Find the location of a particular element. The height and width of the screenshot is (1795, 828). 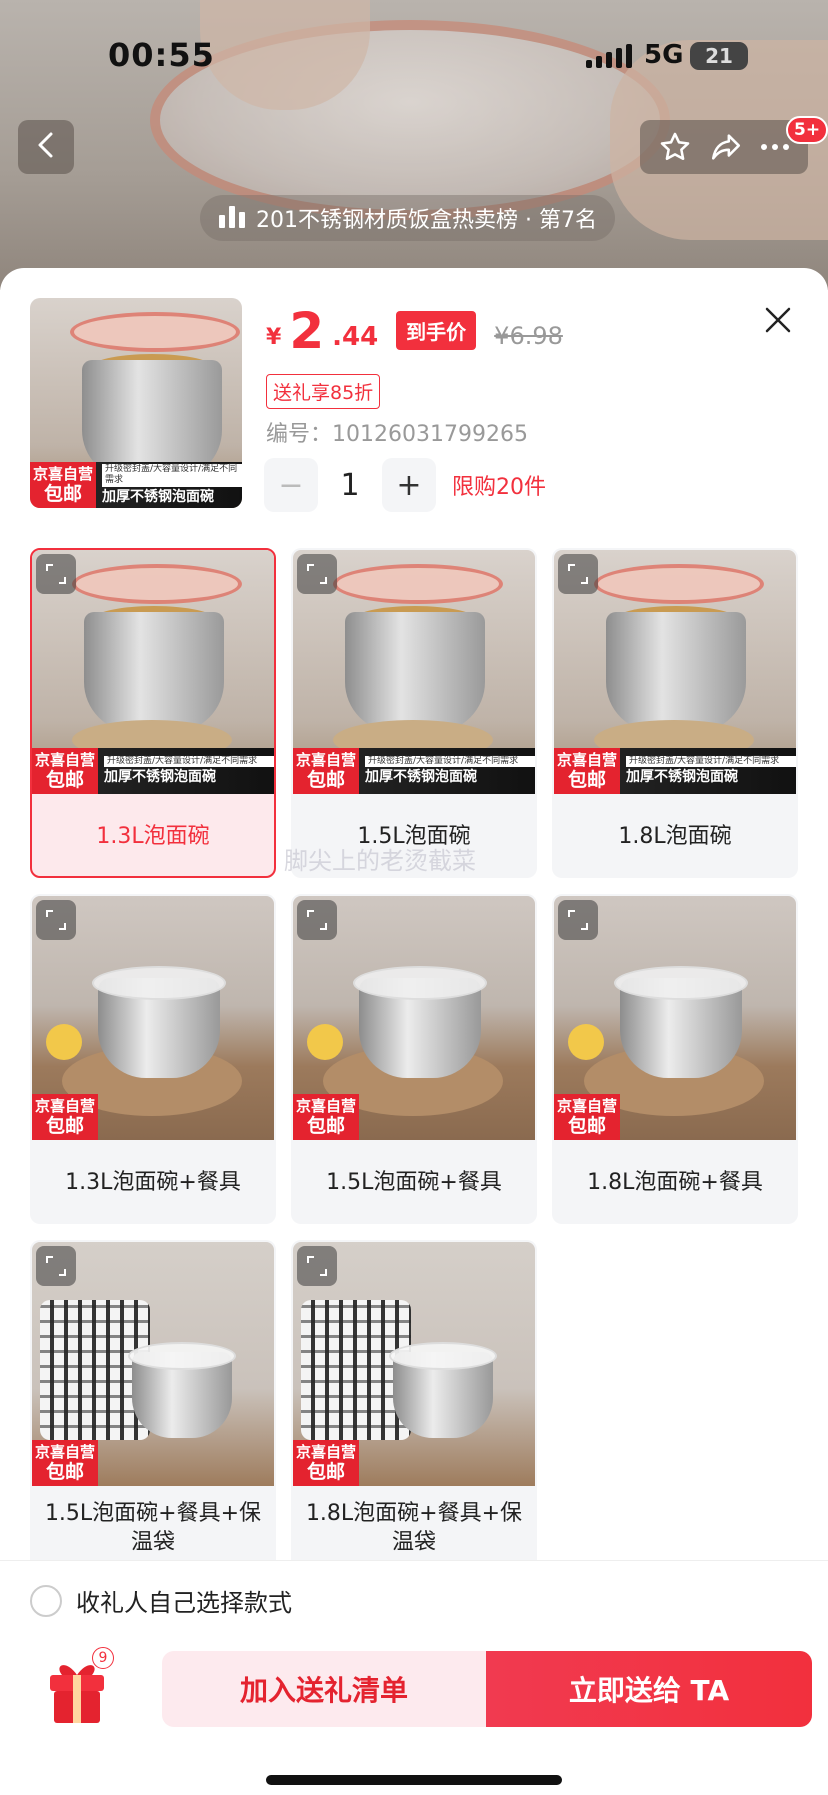

radio-button is located at coordinates (46, 1600).